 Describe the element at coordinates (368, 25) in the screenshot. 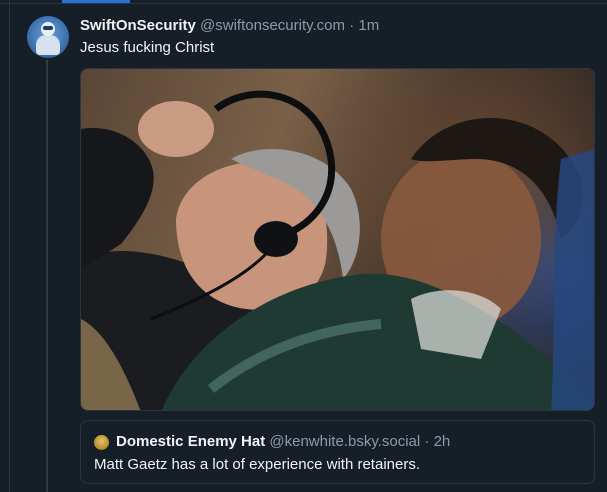

I see `post-timestamp: 1m` at that location.